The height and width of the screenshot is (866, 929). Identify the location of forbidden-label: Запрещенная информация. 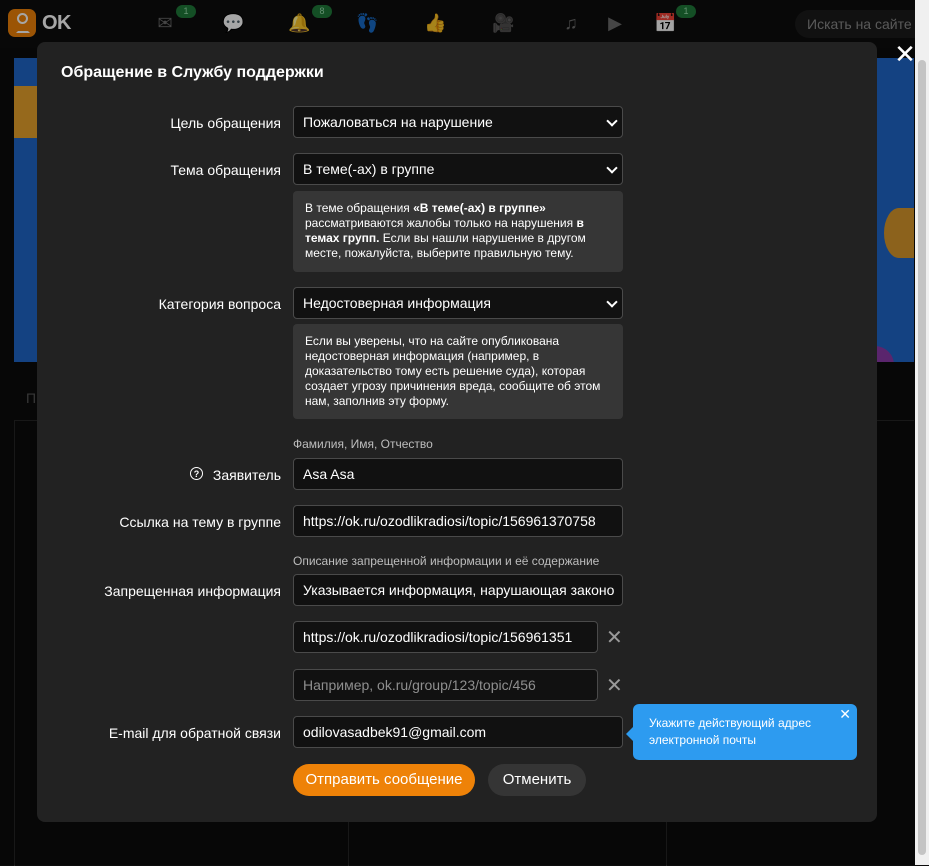
(192, 591).